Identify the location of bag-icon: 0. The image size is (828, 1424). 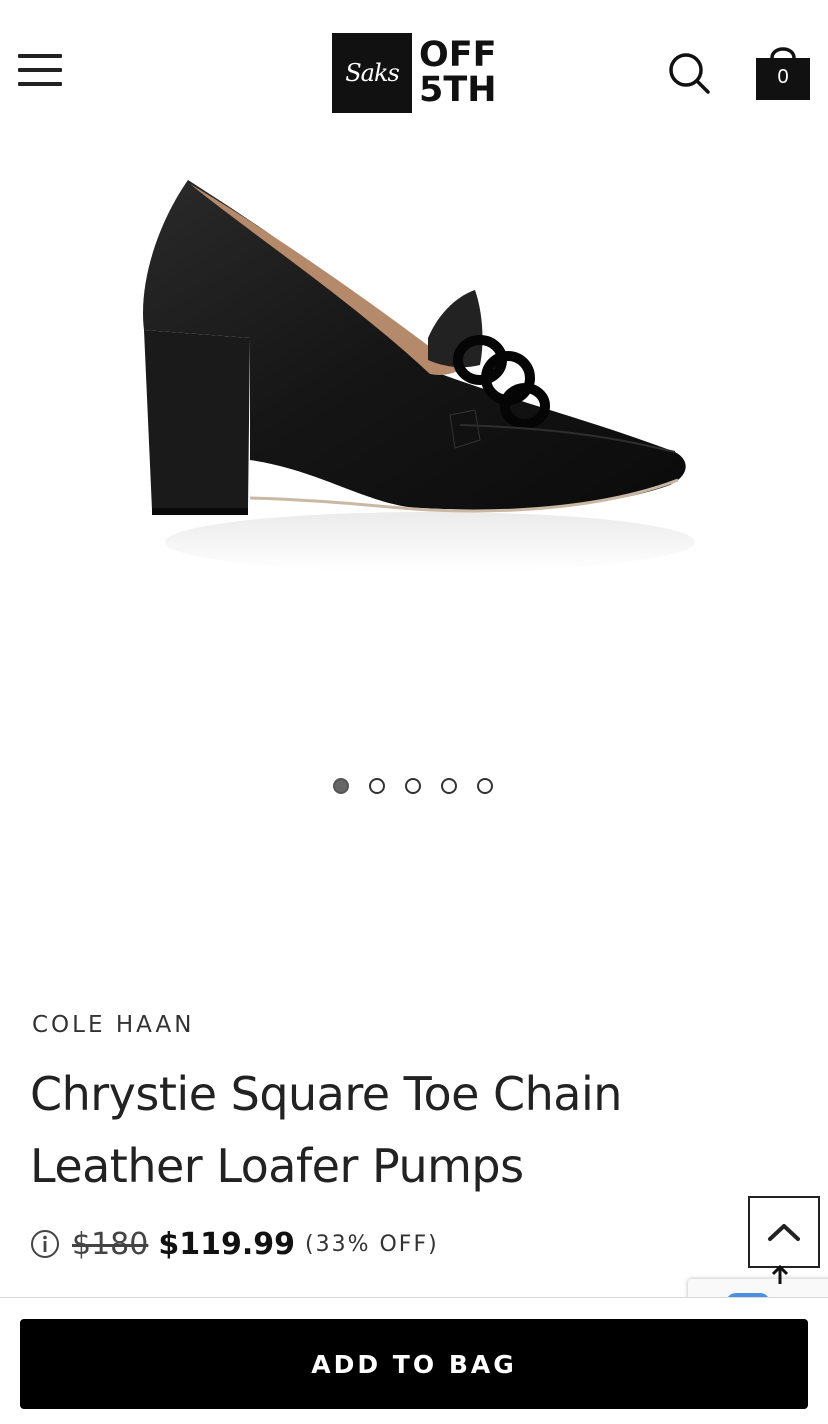
(783, 72).